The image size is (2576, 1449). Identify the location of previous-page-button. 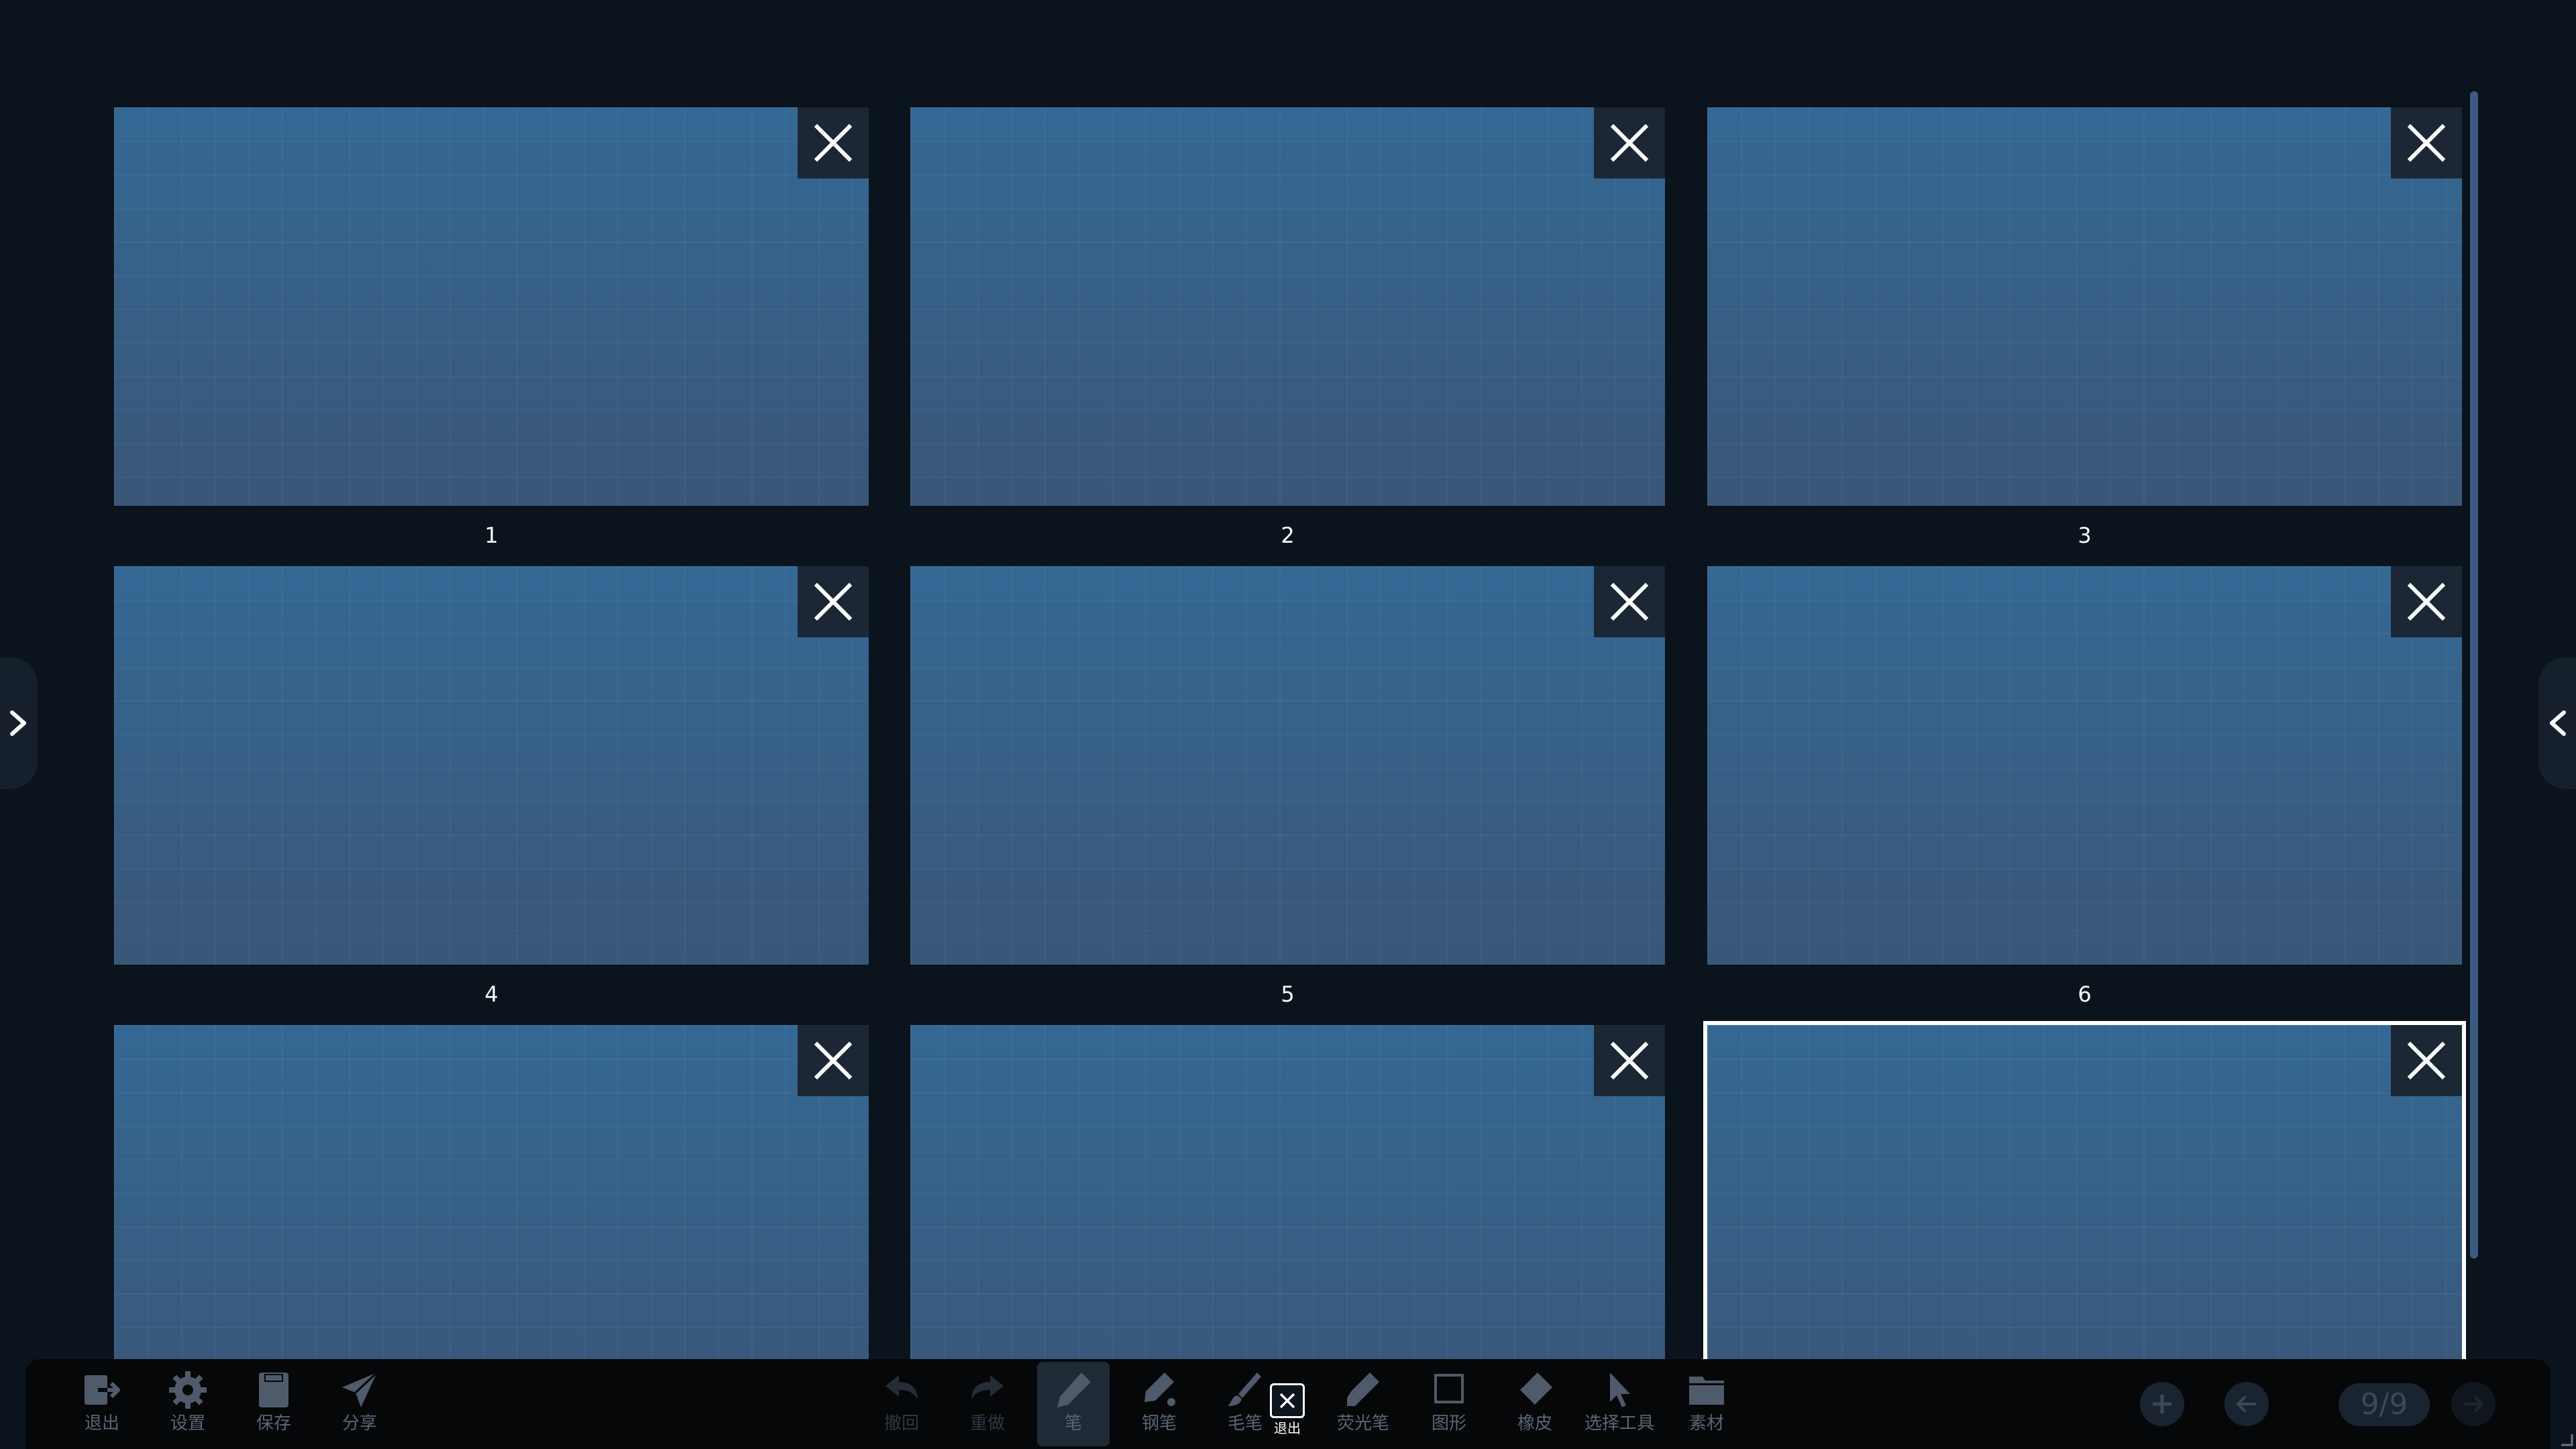
(2246, 1404).